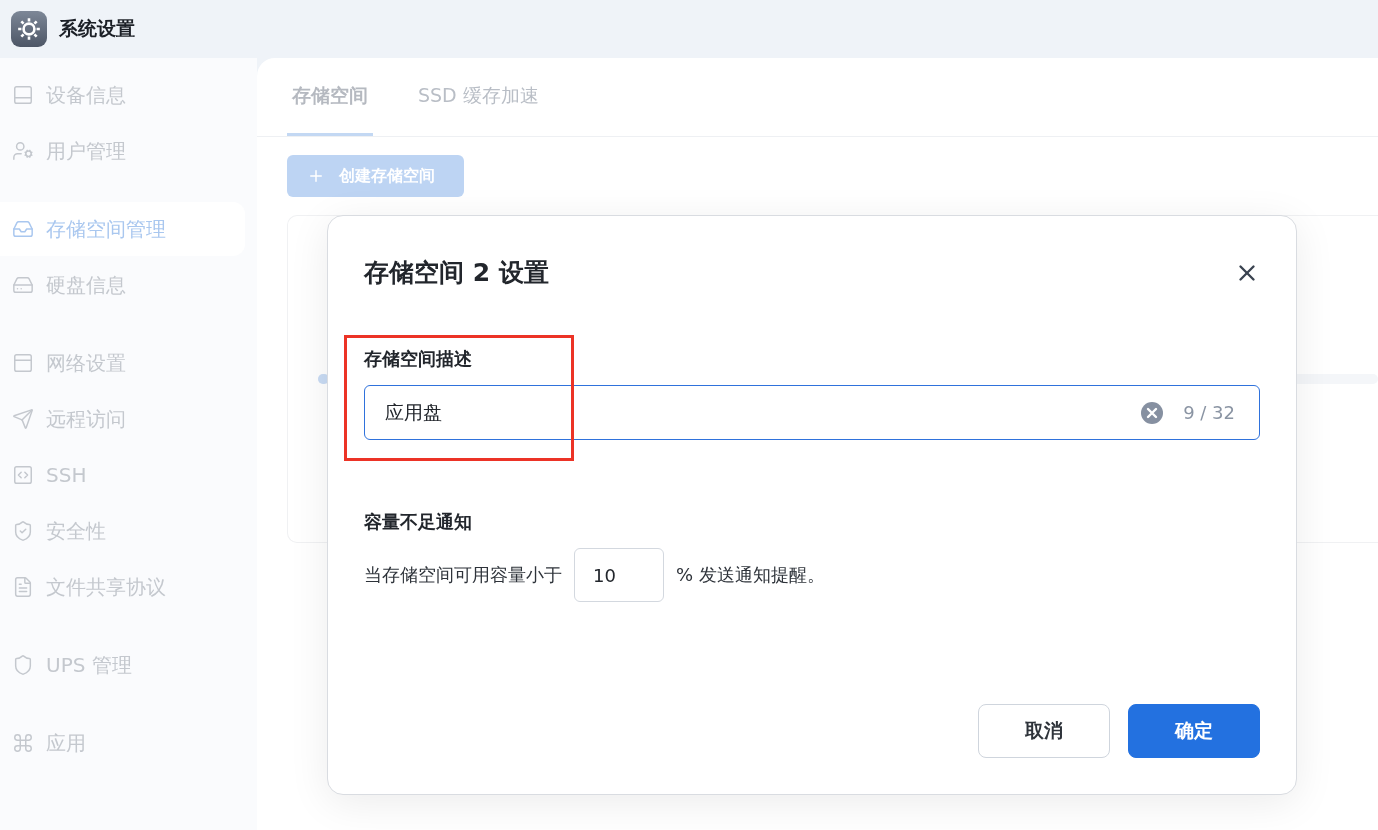 The width and height of the screenshot is (1378, 830). Describe the element at coordinates (1209, 412) in the screenshot. I see `character-counter: 9 / 32` at that location.